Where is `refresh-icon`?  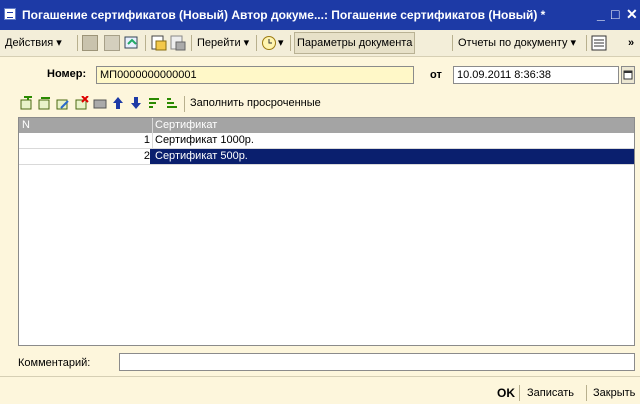 refresh-icon is located at coordinates (132, 43).